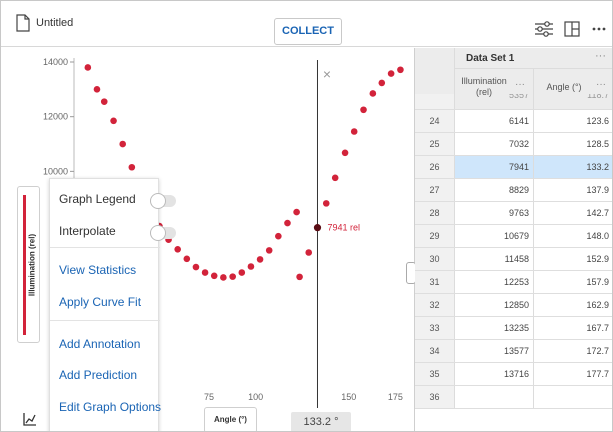 The image size is (613, 432). What do you see at coordinates (435, 121) in the screenshot?
I see `row-index: 24` at bounding box center [435, 121].